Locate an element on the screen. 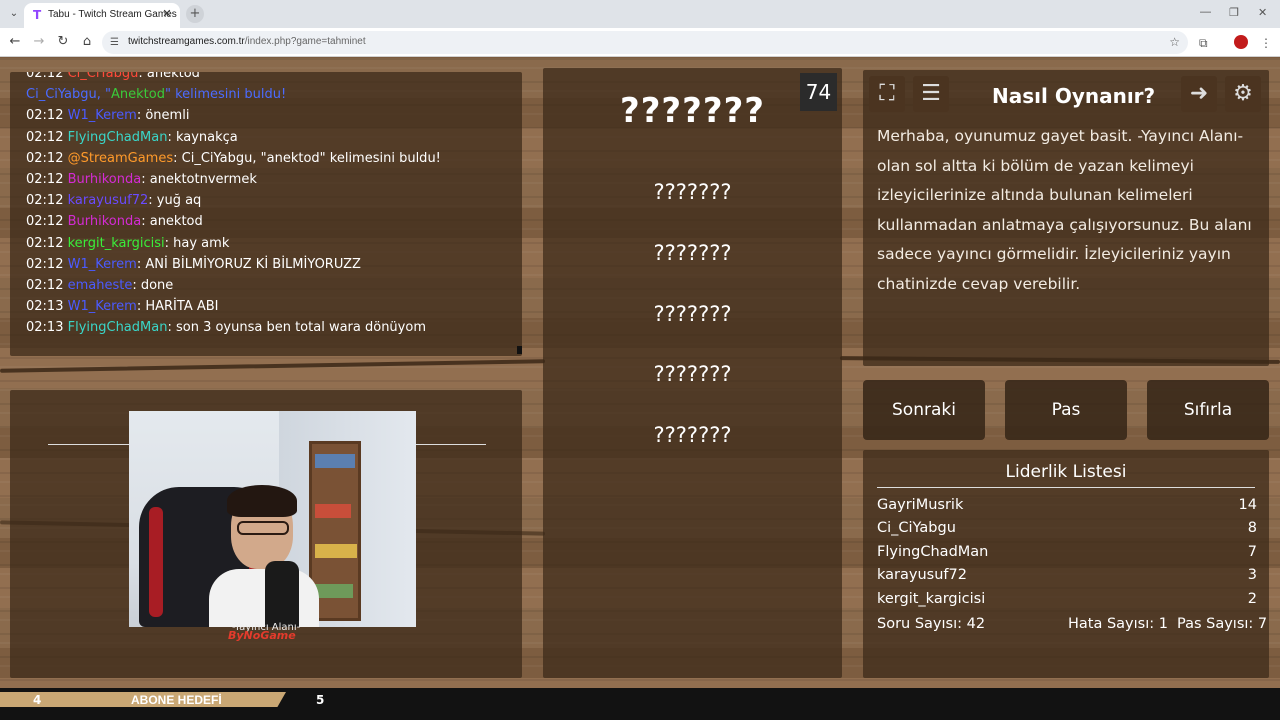 The image size is (1280, 720). home-icon: ⌂ is located at coordinates (87, 42).